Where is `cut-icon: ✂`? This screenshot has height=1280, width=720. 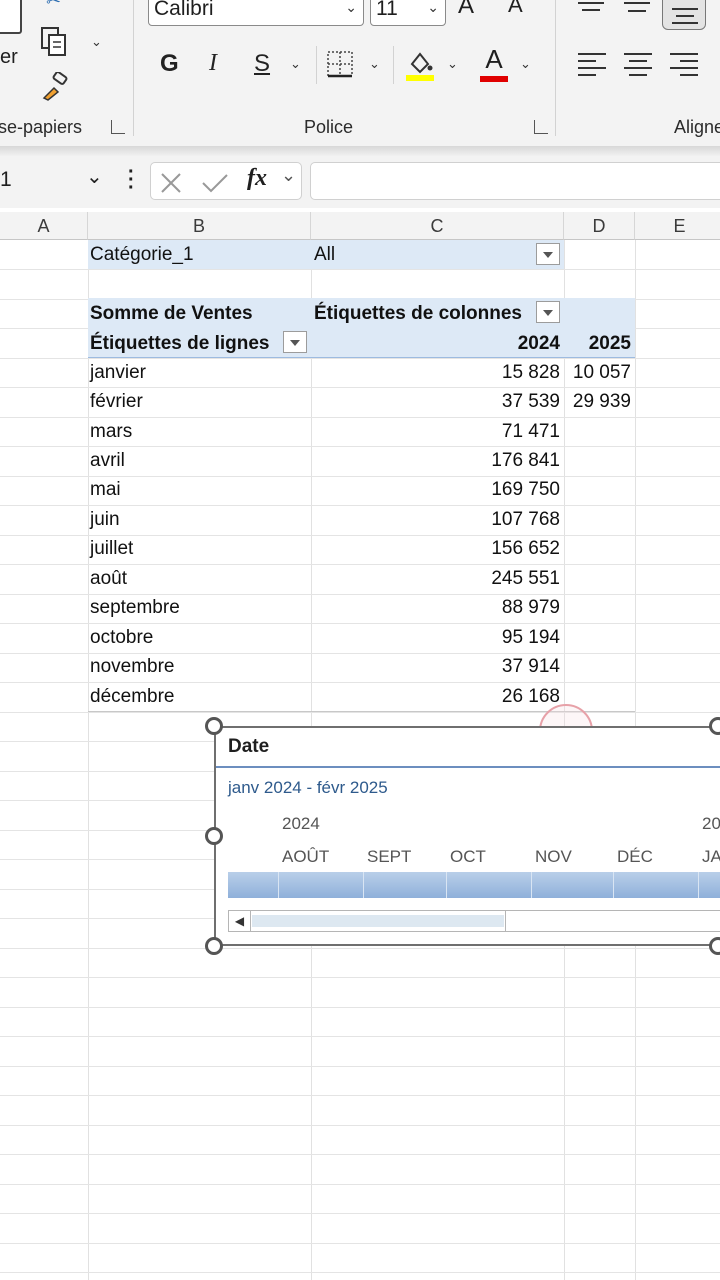 cut-icon: ✂ is located at coordinates (53, 5).